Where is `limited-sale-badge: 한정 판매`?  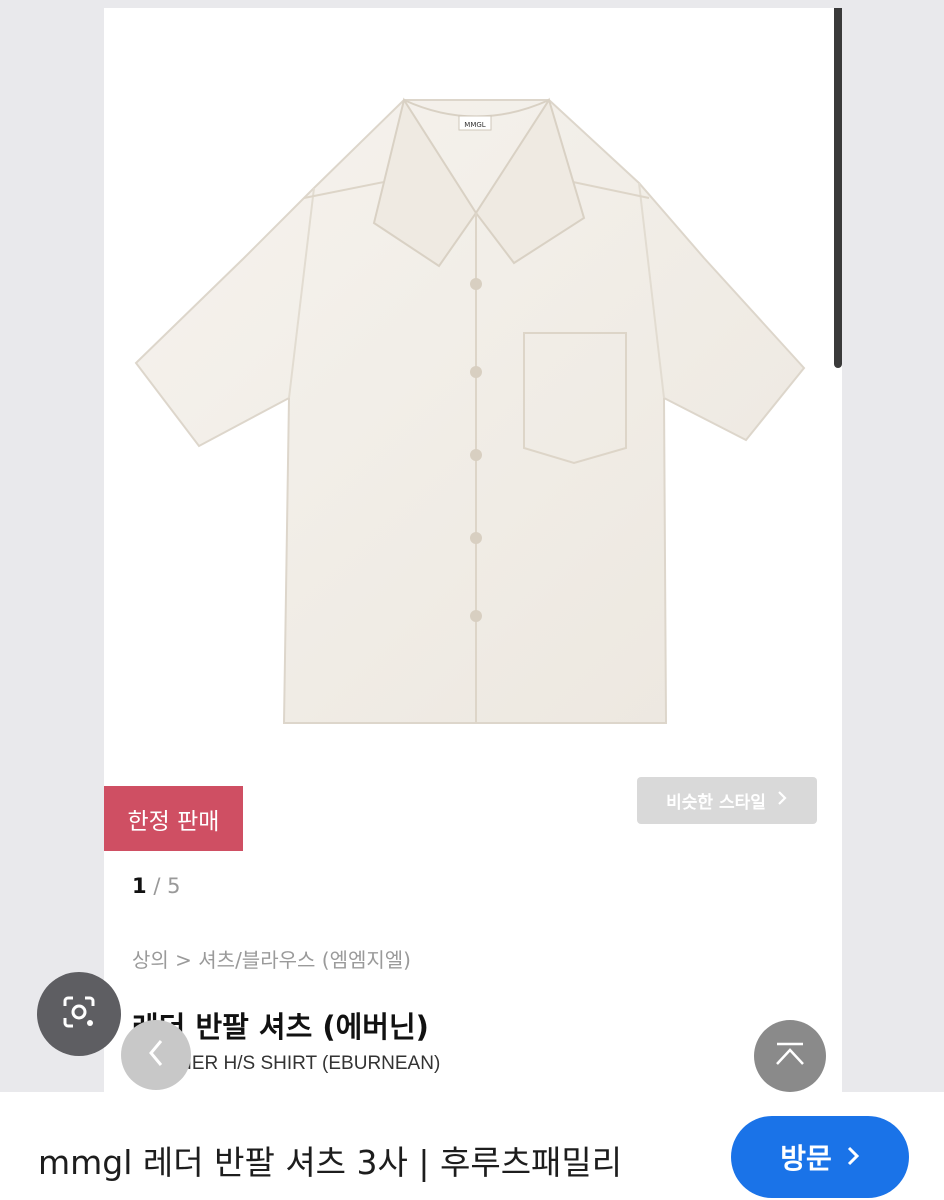
limited-sale-badge: 한정 판매 is located at coordinates (173, 818).